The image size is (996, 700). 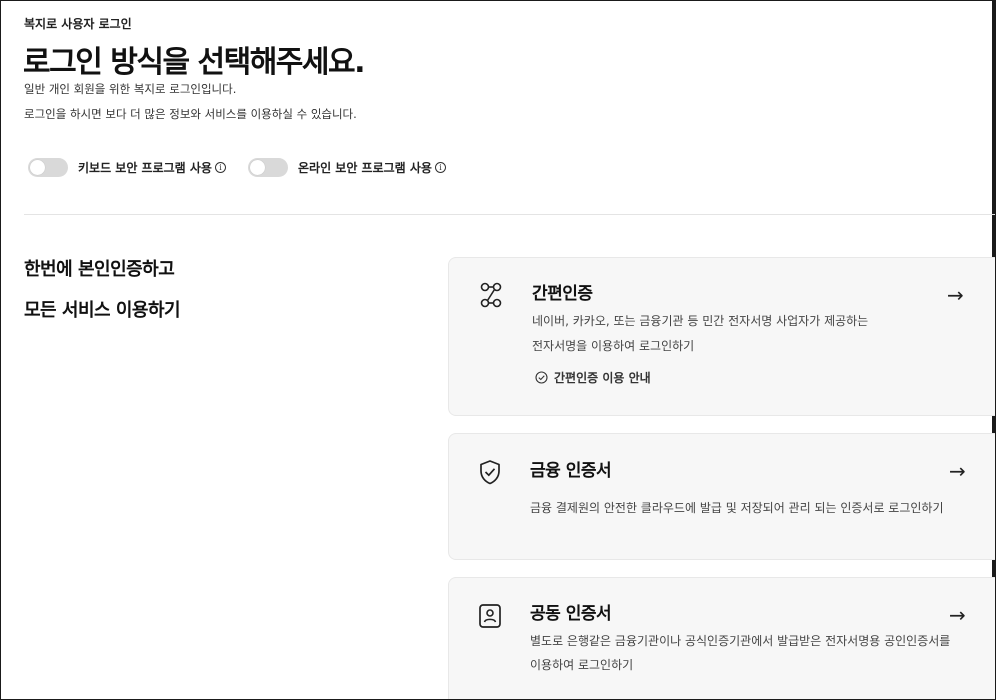 What do you see at coordinates (491, 295) in the screenshot?
I see `share-nodes-icon` at bounding box center [491, 295].